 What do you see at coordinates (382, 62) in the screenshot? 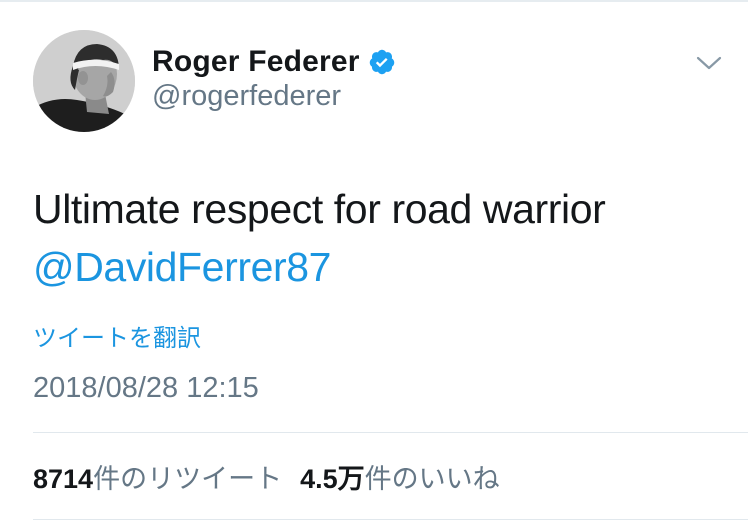
I see `verified-badge-icon` at bounding box center [382, 62].